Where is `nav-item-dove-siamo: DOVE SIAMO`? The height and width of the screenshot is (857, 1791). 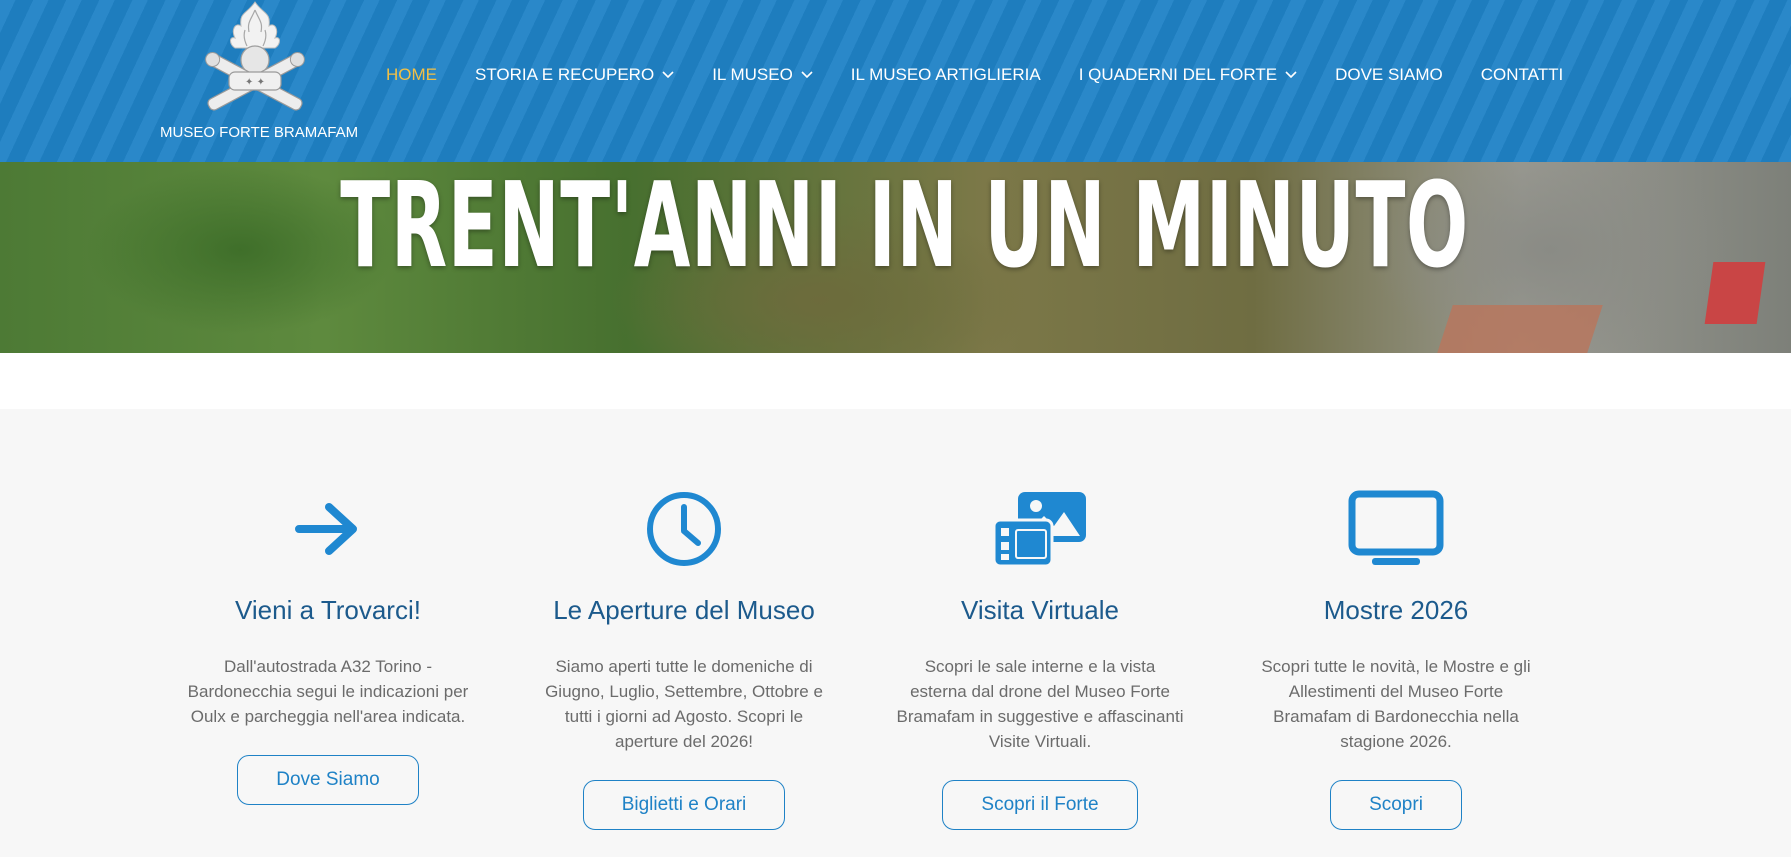 nav-item-dove-siamo: DOVE SIAMO is located at coordinates (1389, 75).